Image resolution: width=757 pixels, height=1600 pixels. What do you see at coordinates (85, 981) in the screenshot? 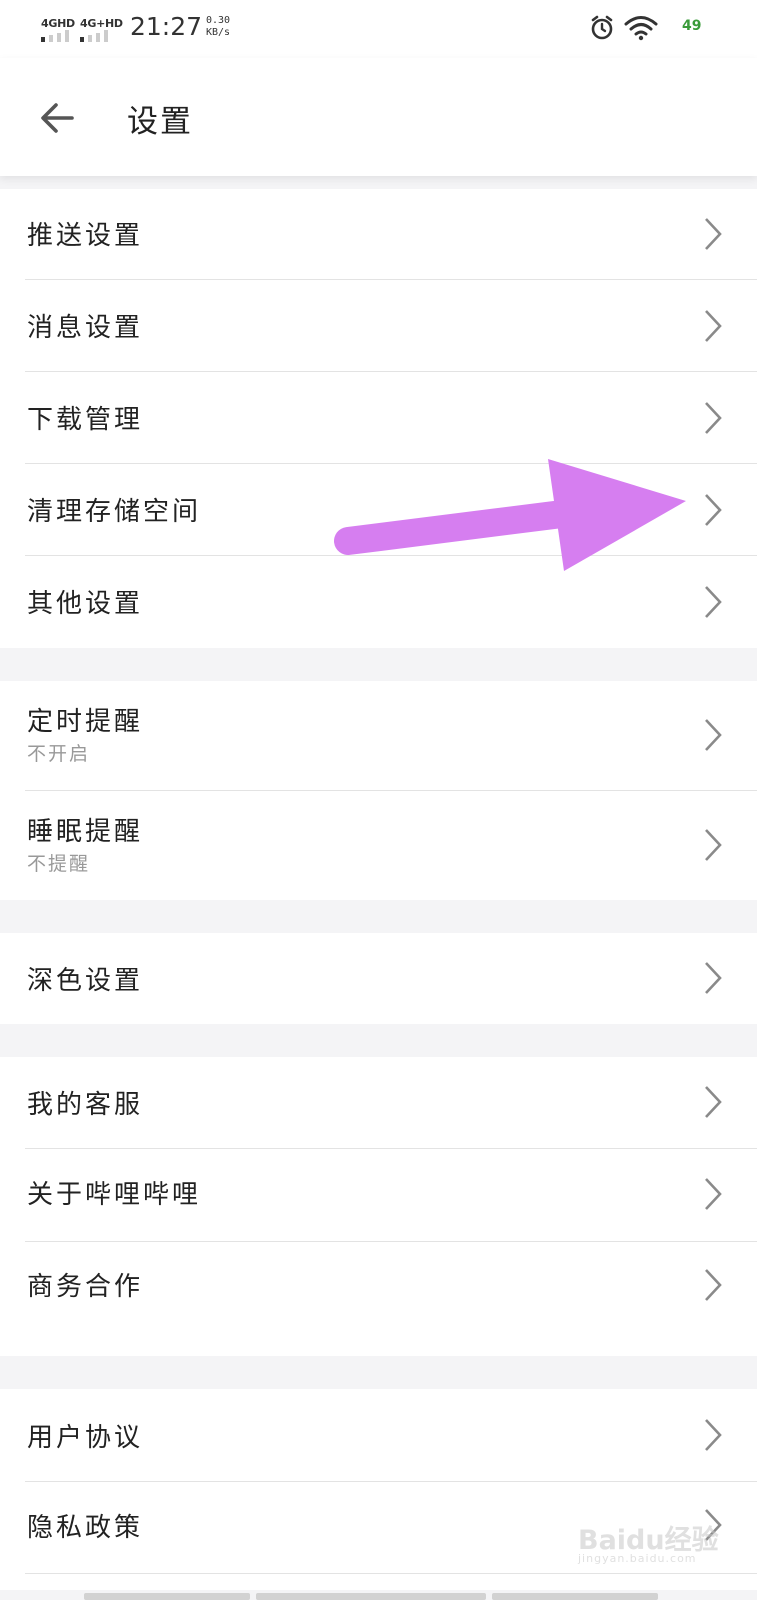
I see `setting-label: 深色设置` at bounding box center [85, 981].